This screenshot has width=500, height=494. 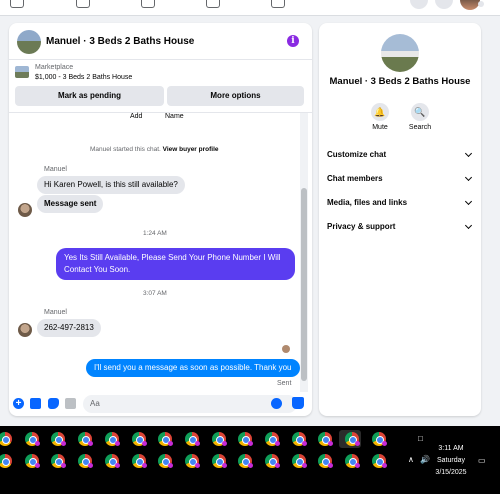 I want to click on read-receipt-avatar, so click(x=286, y=349).